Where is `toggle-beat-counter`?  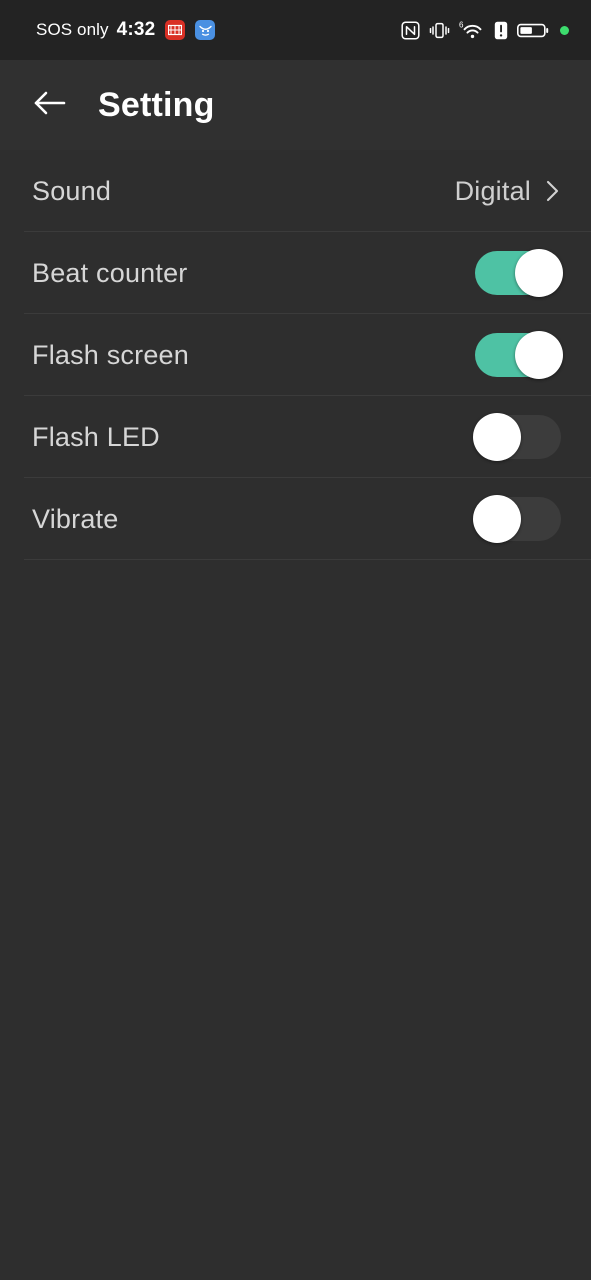
toggle-beat-counter is located at coordinates (519, 273).